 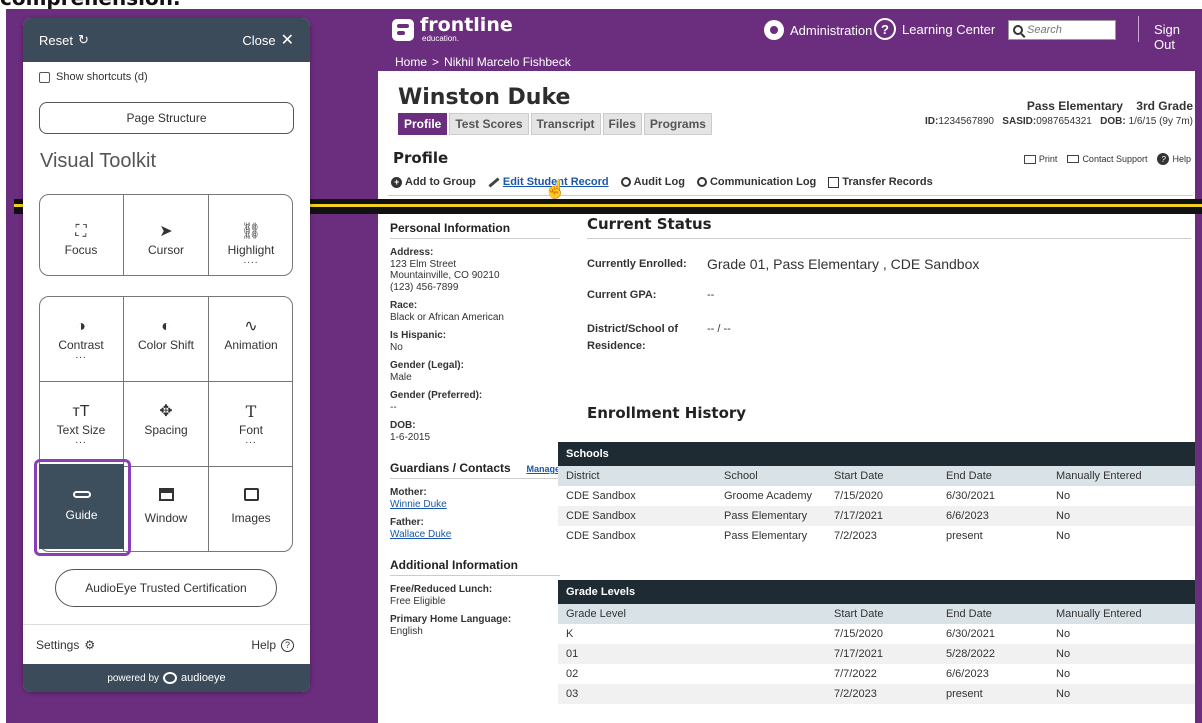 What do you see at coordinates (565, 124) in the screenshot?
I see `tab-transcript: Transcript` at bounding box center [565, 124].